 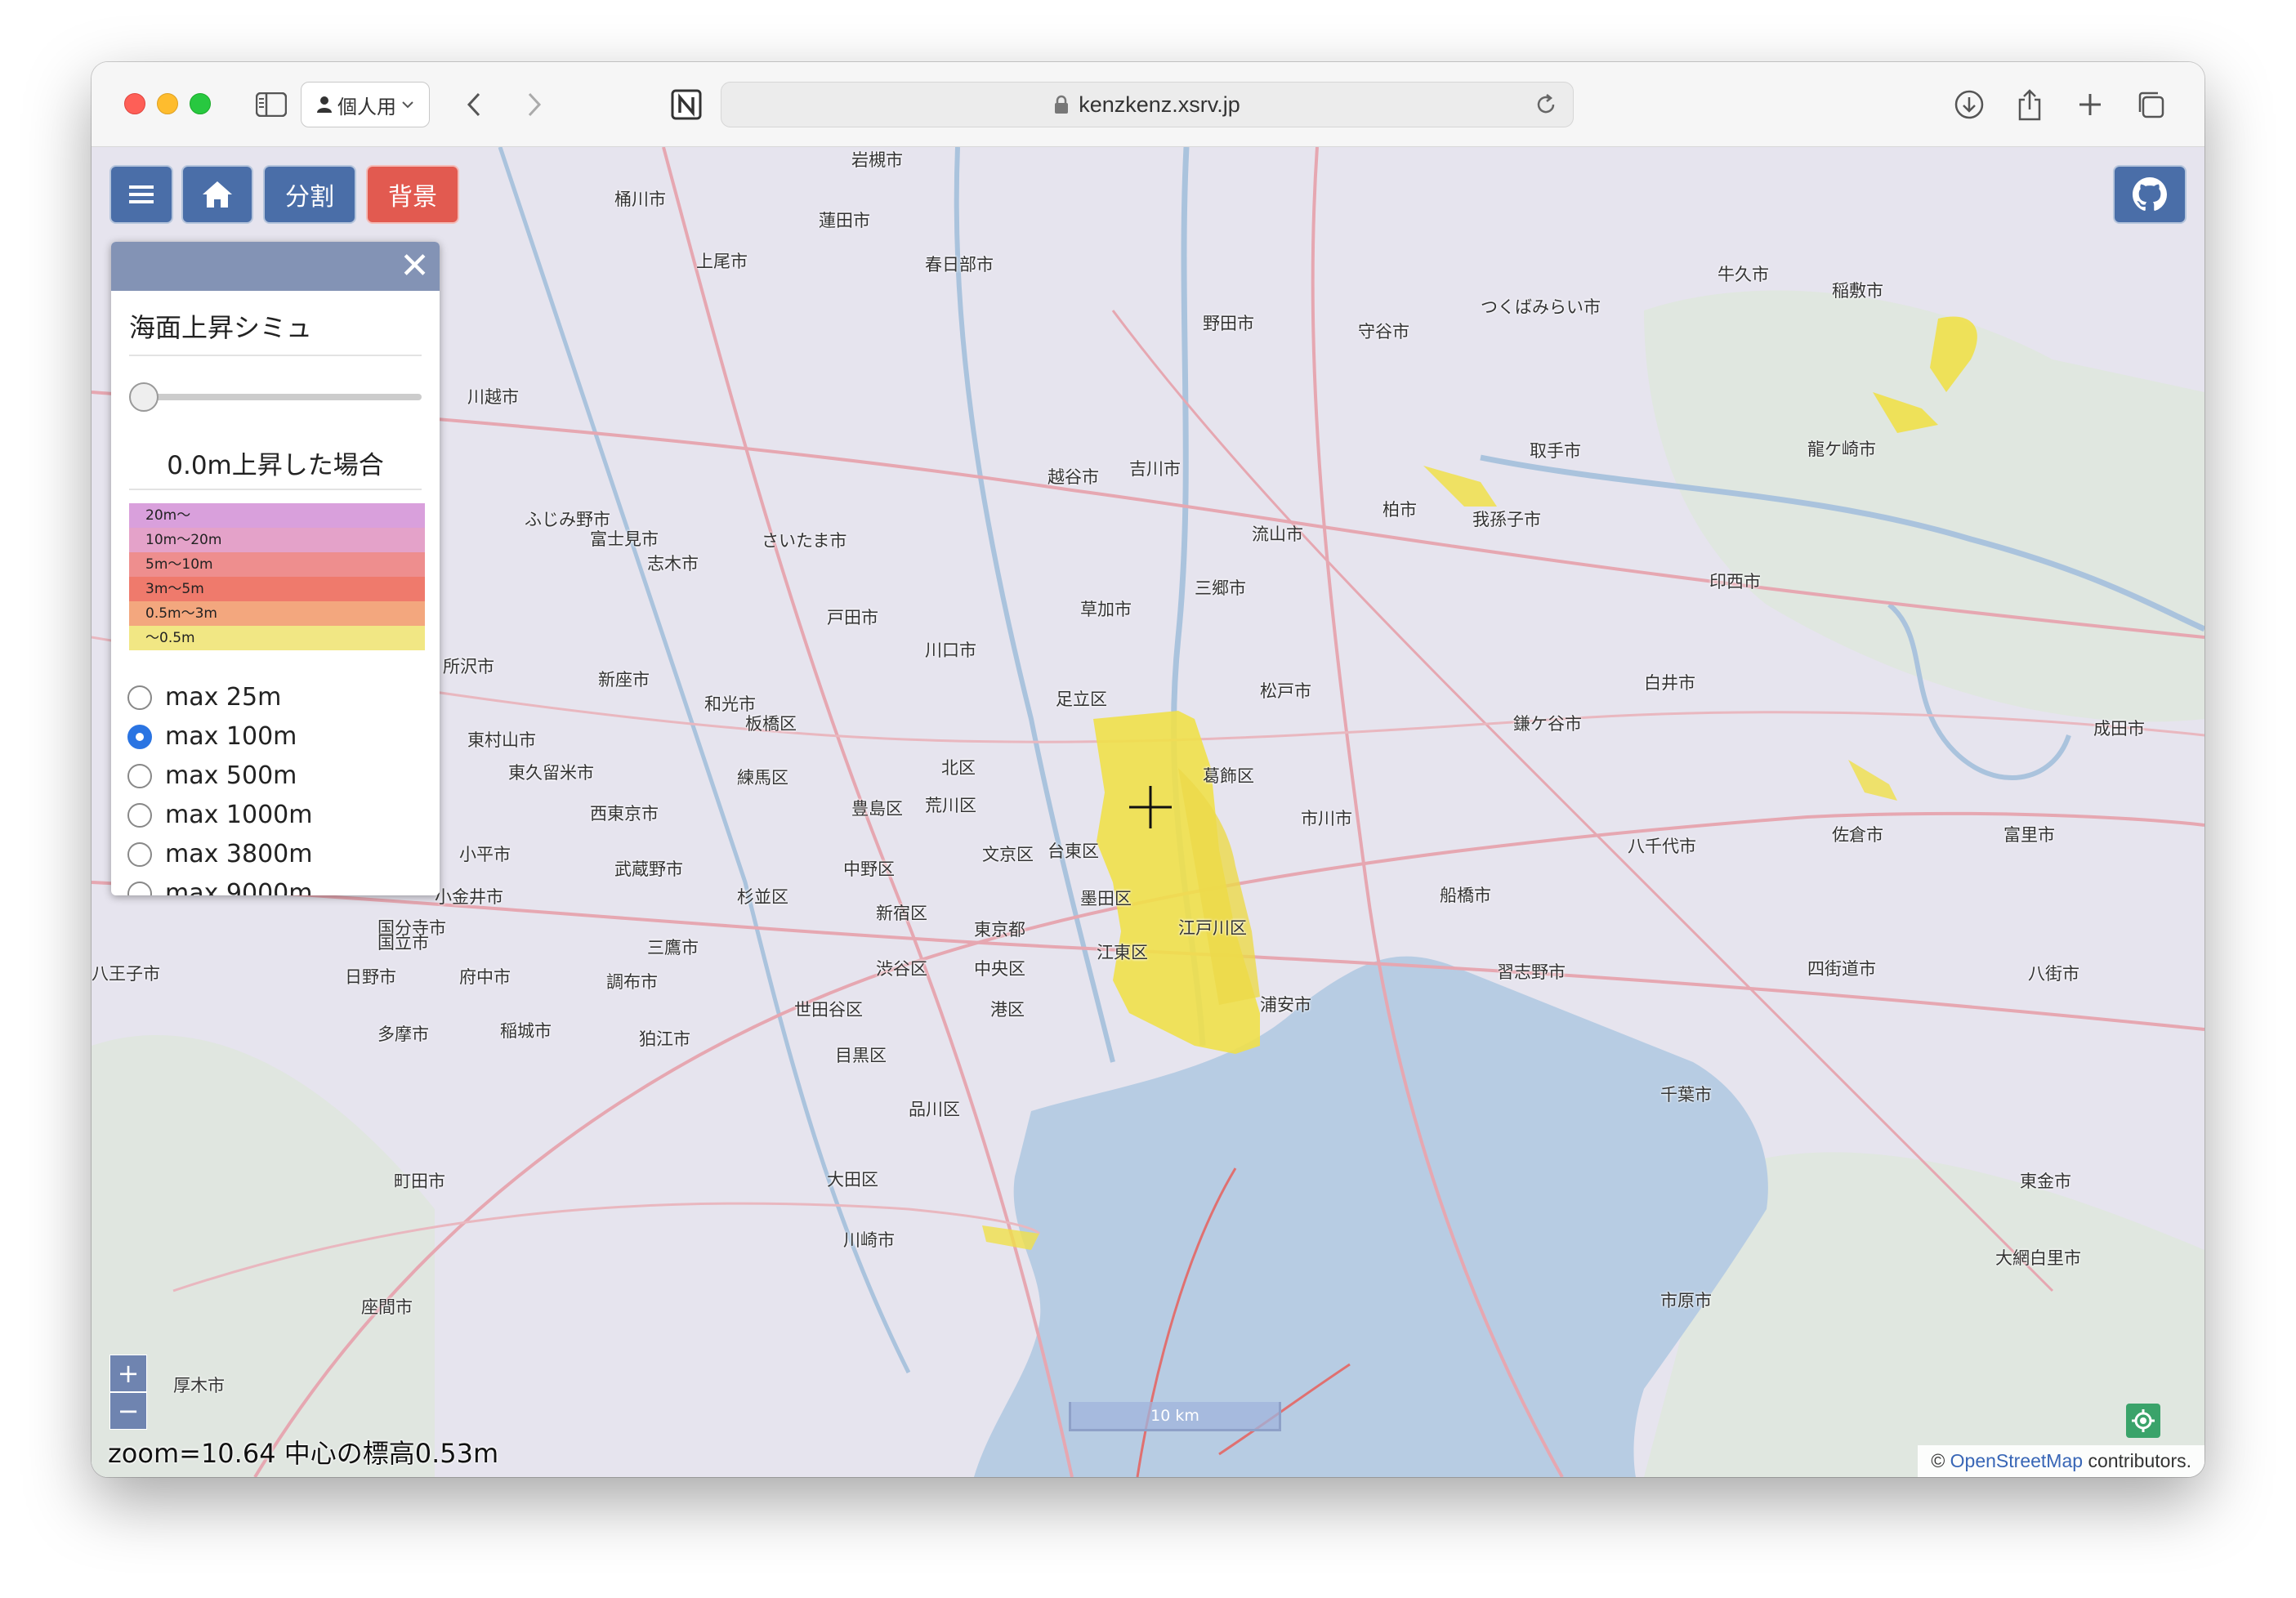 What do you see at coordinates (2029, 835) in the screenshot?
I see `place-label: 富里市` at bounding box center [2029, 835].